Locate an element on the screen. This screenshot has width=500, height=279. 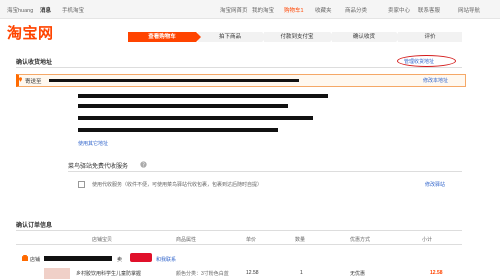
step-confirm-receipt: 确认收货 is located at coordinates (366, 37).